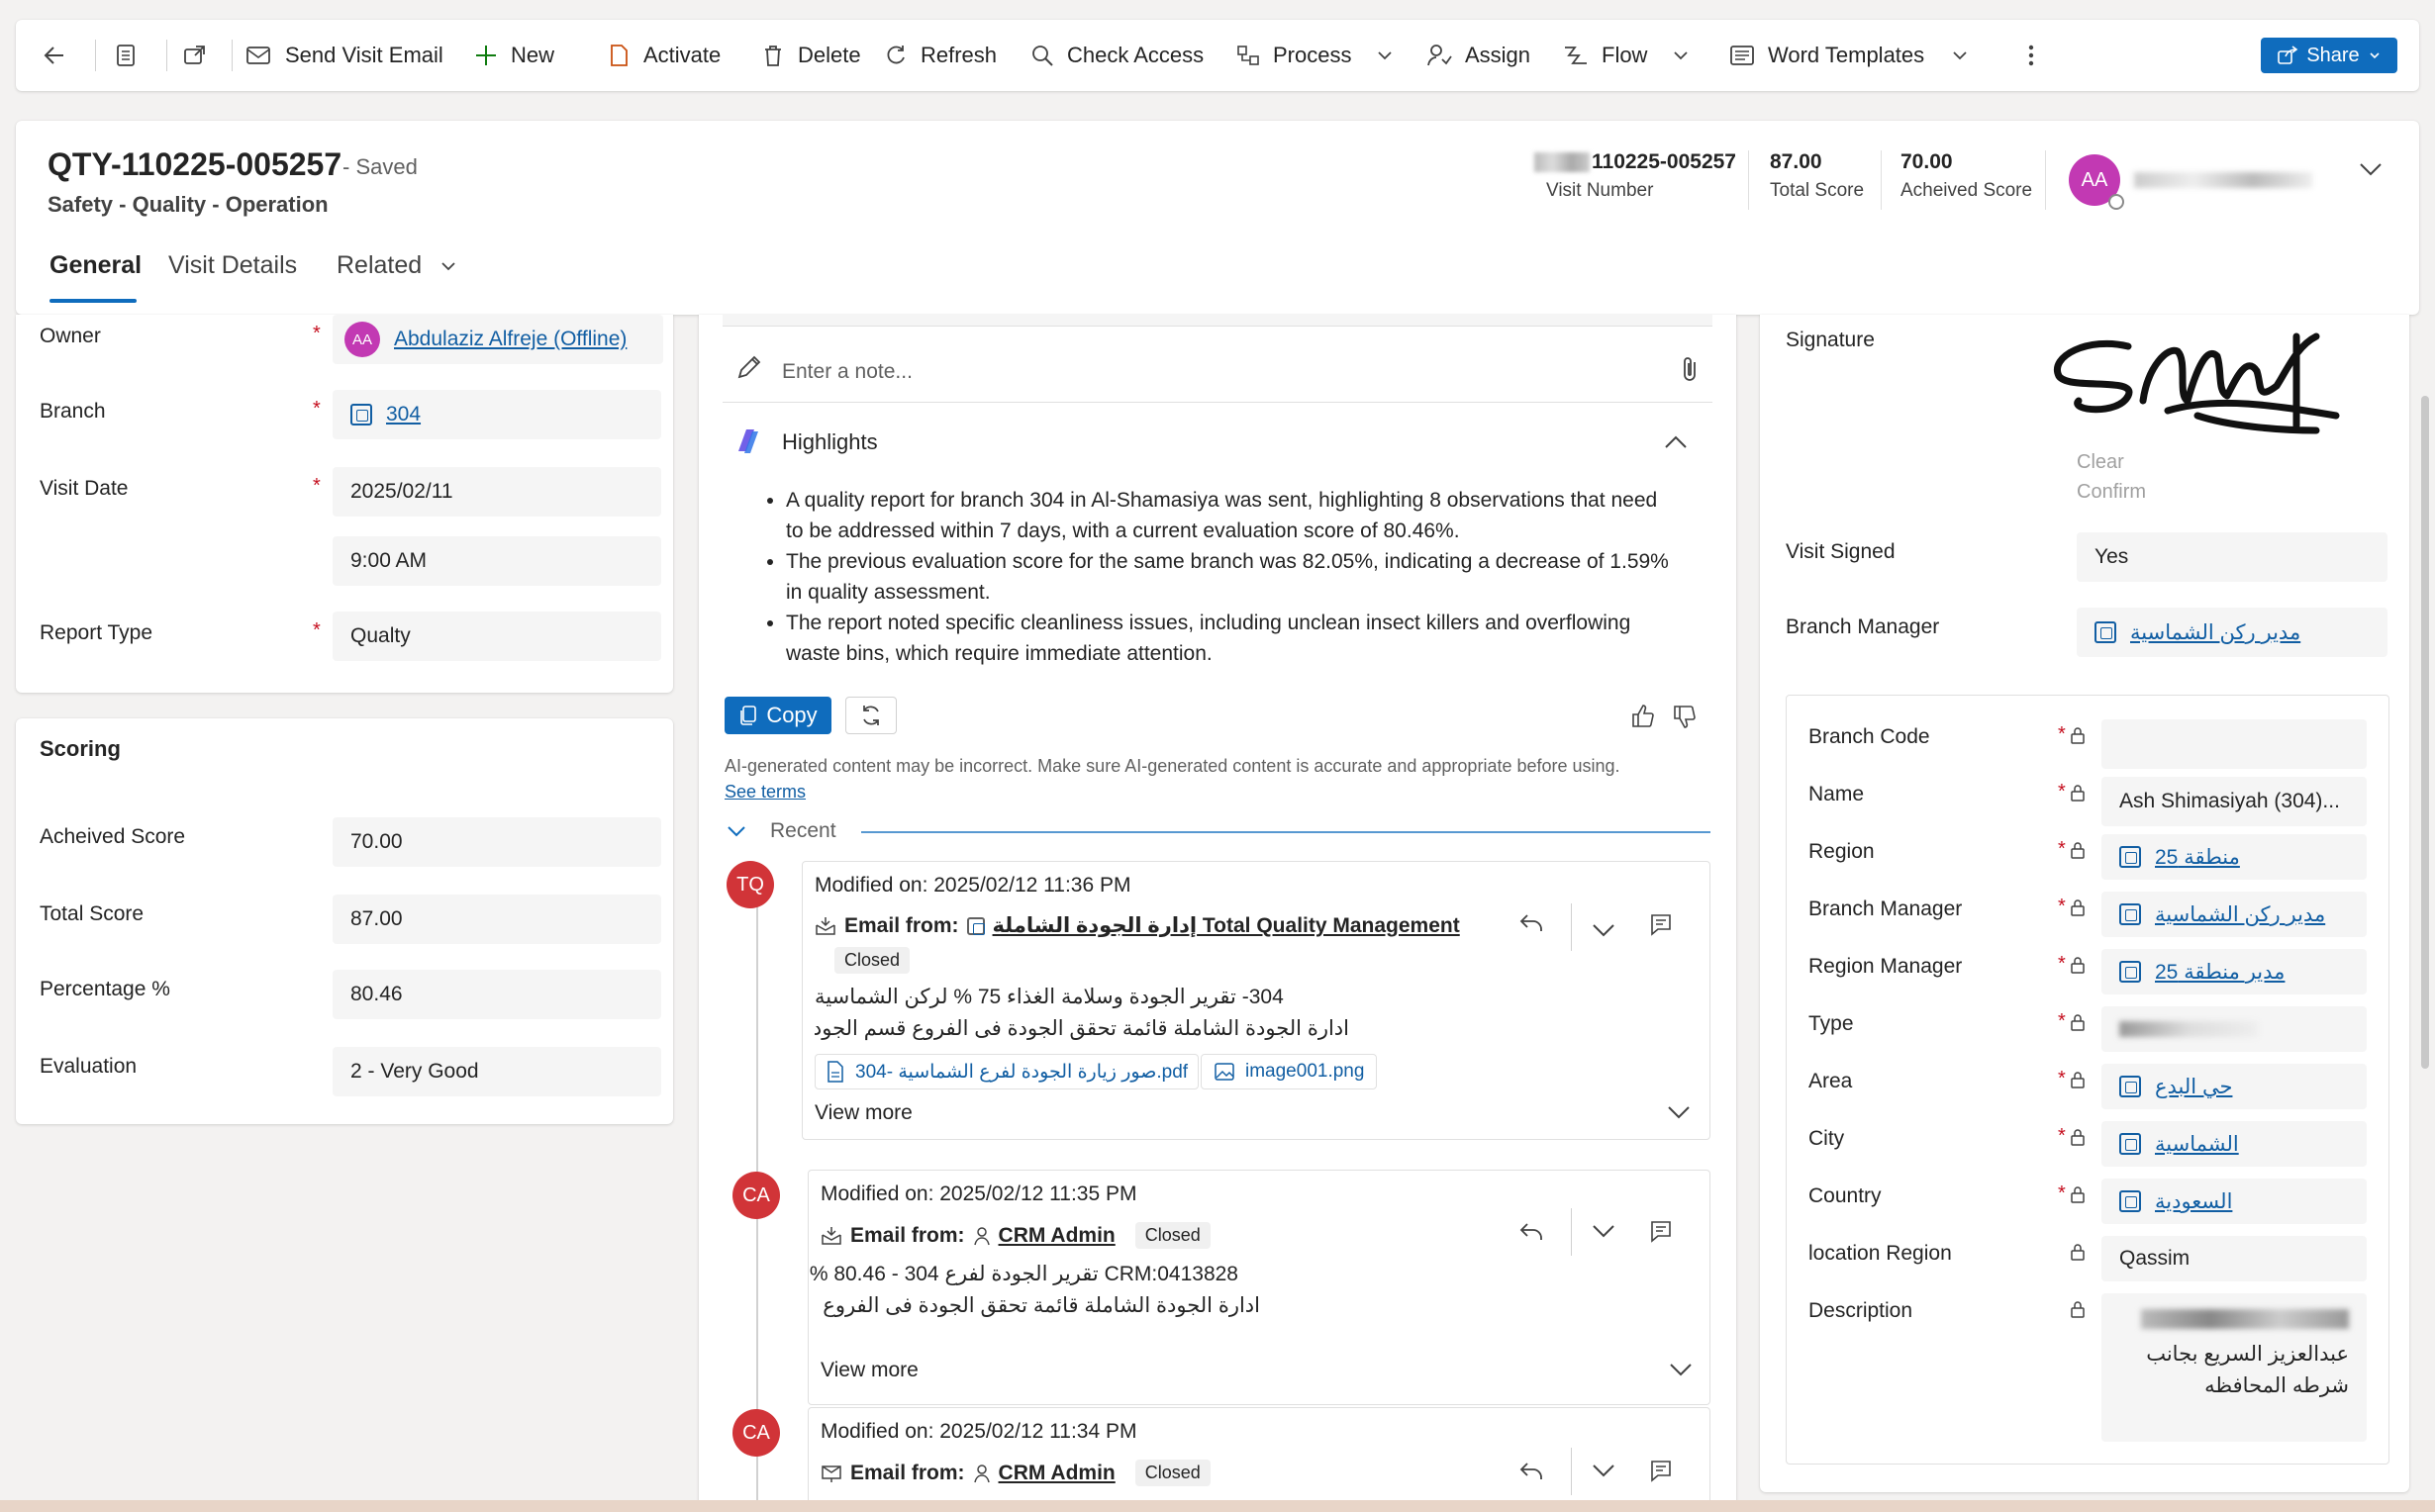 This screenshot has width=2435, height=1512. What do you see at coordinates (2197, 1145) in the screenshot?
I see `city-link: الشماسية` at bounding box center [2197, 1145].